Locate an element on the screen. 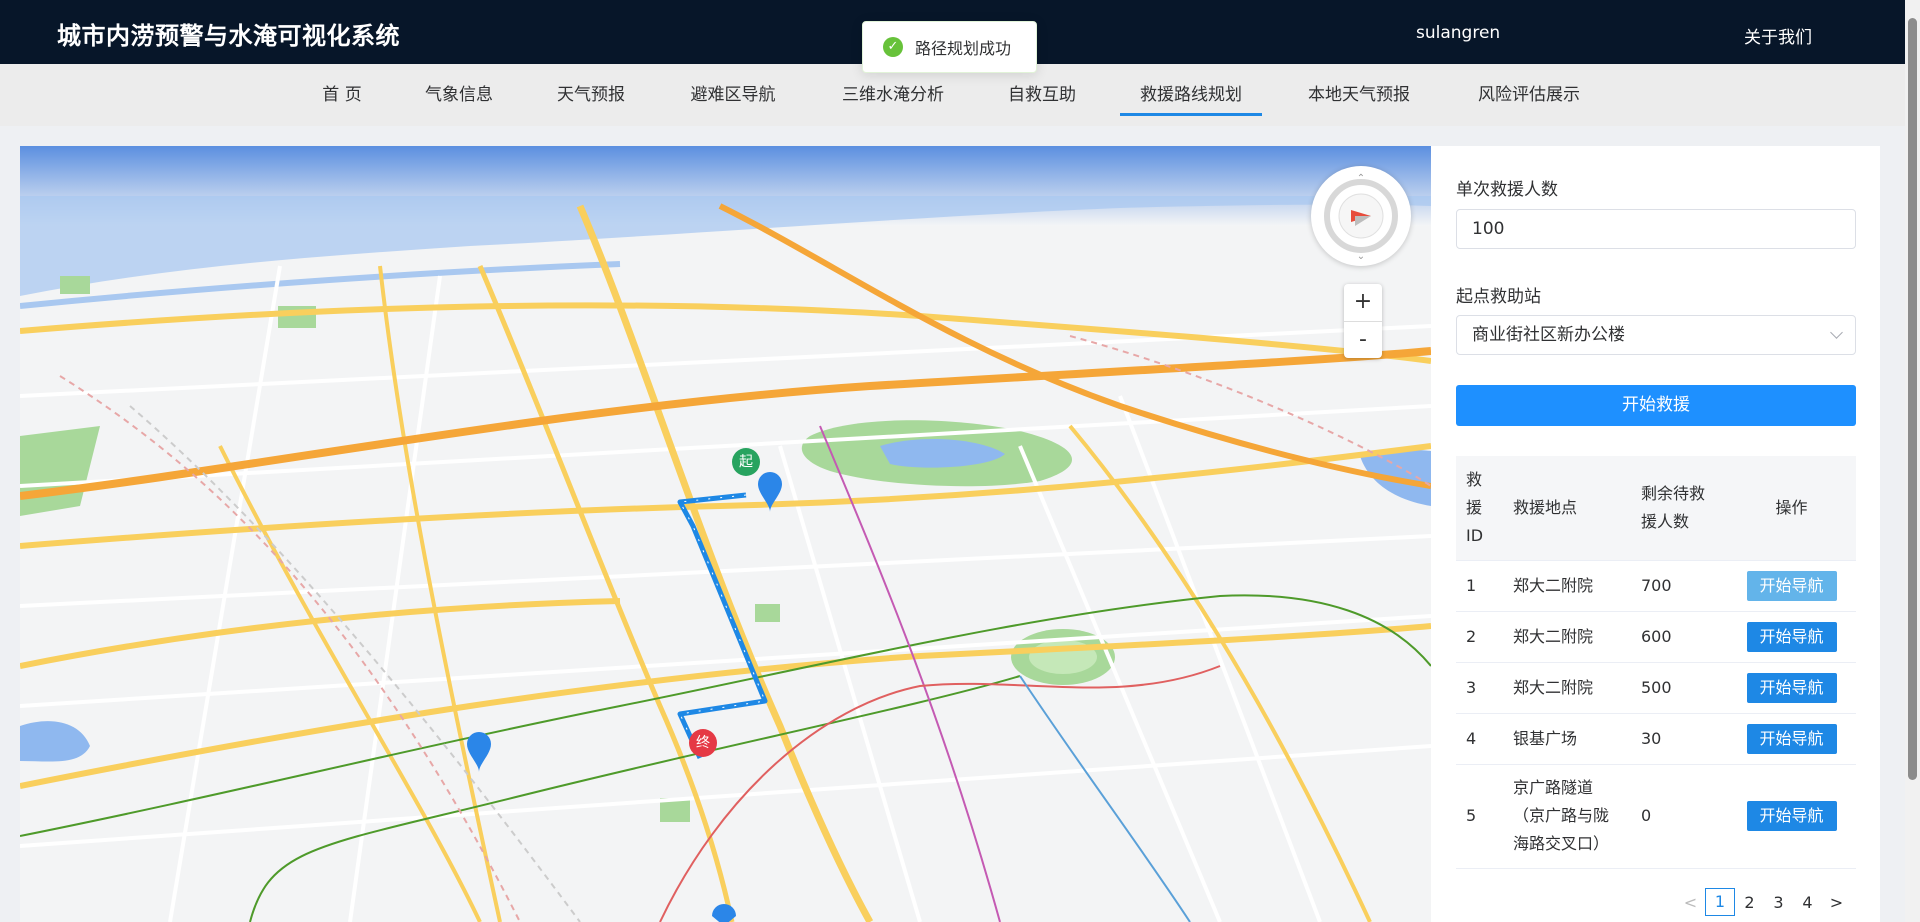 The width and height of the screenshot is (1920, 922). station-label: 起点救助站 is located at coordinates (1498, 297).